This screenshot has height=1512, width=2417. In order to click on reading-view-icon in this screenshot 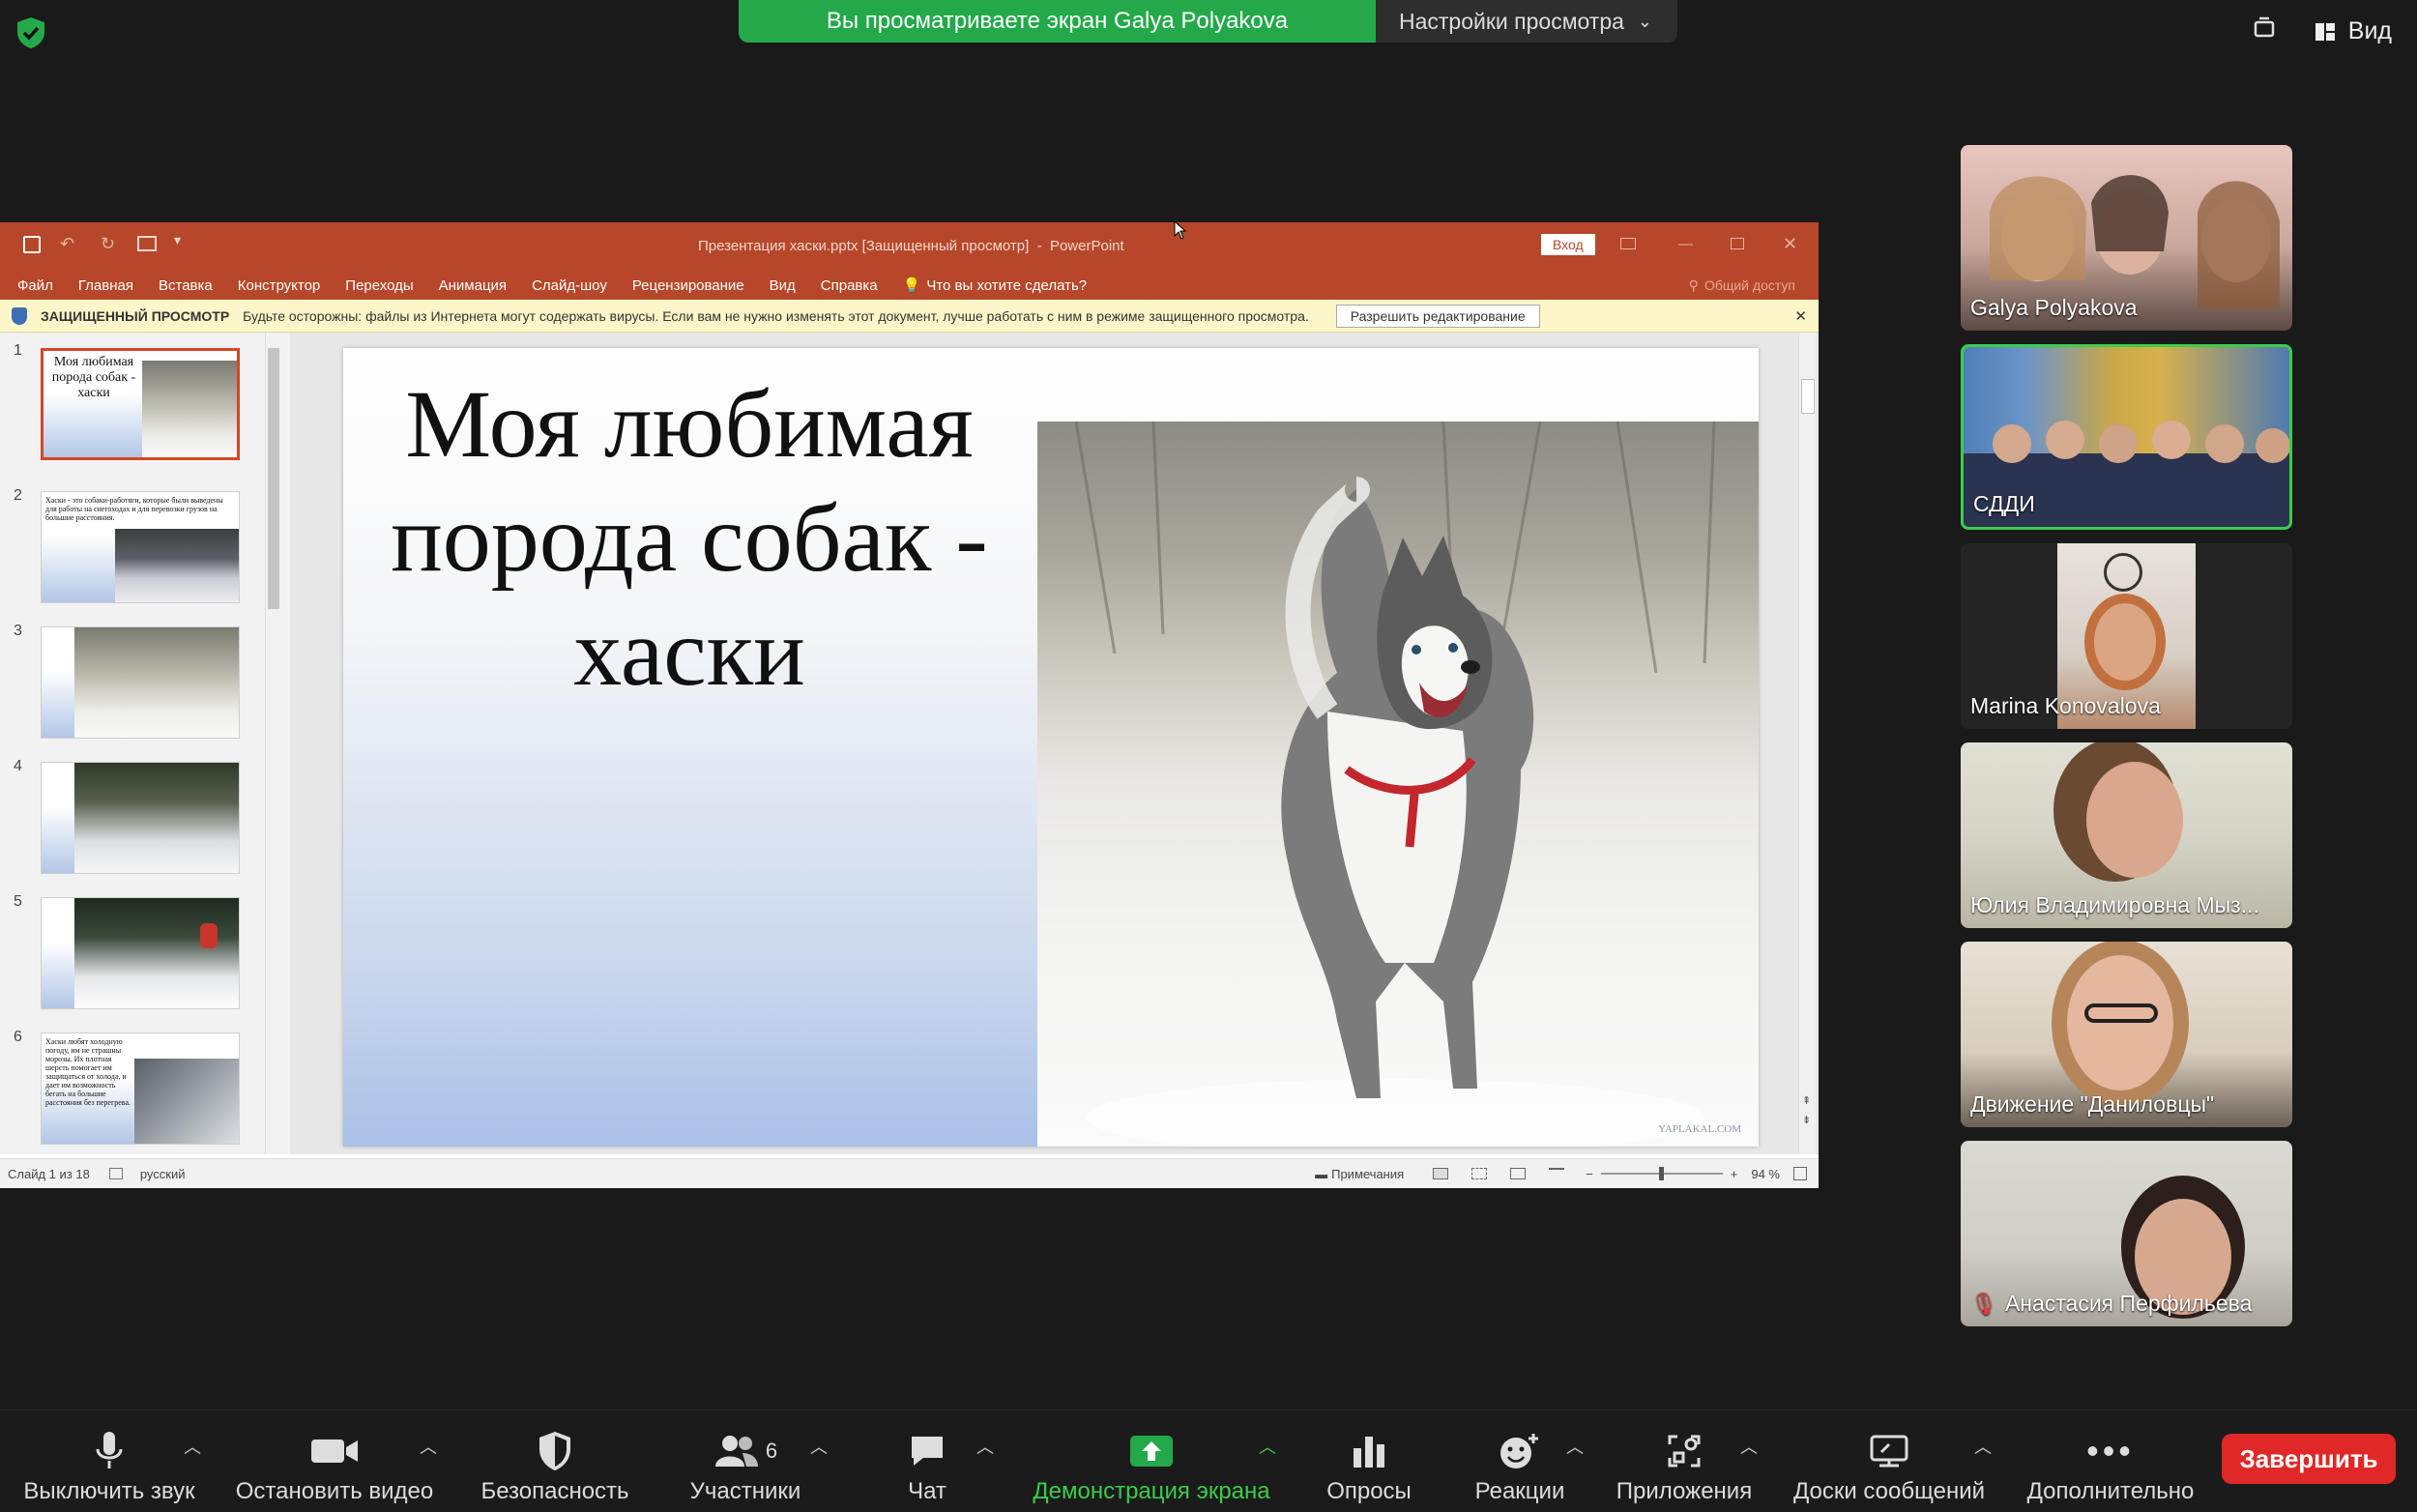, I will do `click(1518, 1173)`.